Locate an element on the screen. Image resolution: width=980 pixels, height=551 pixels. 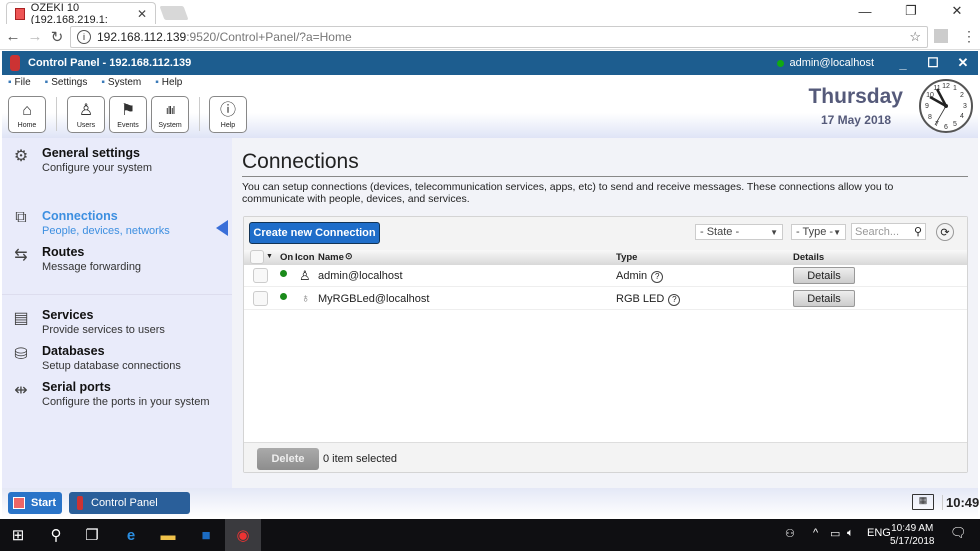
connection-name: MyRGBLed@localhost is located at coordinates (373, 299).